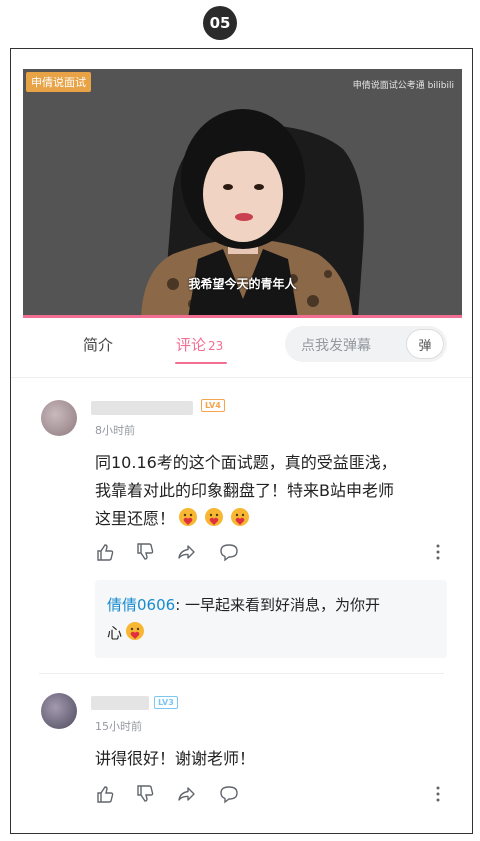  I want to click on comment-text-line: 讲得很好！谢谢老师！, so click(175, 758).